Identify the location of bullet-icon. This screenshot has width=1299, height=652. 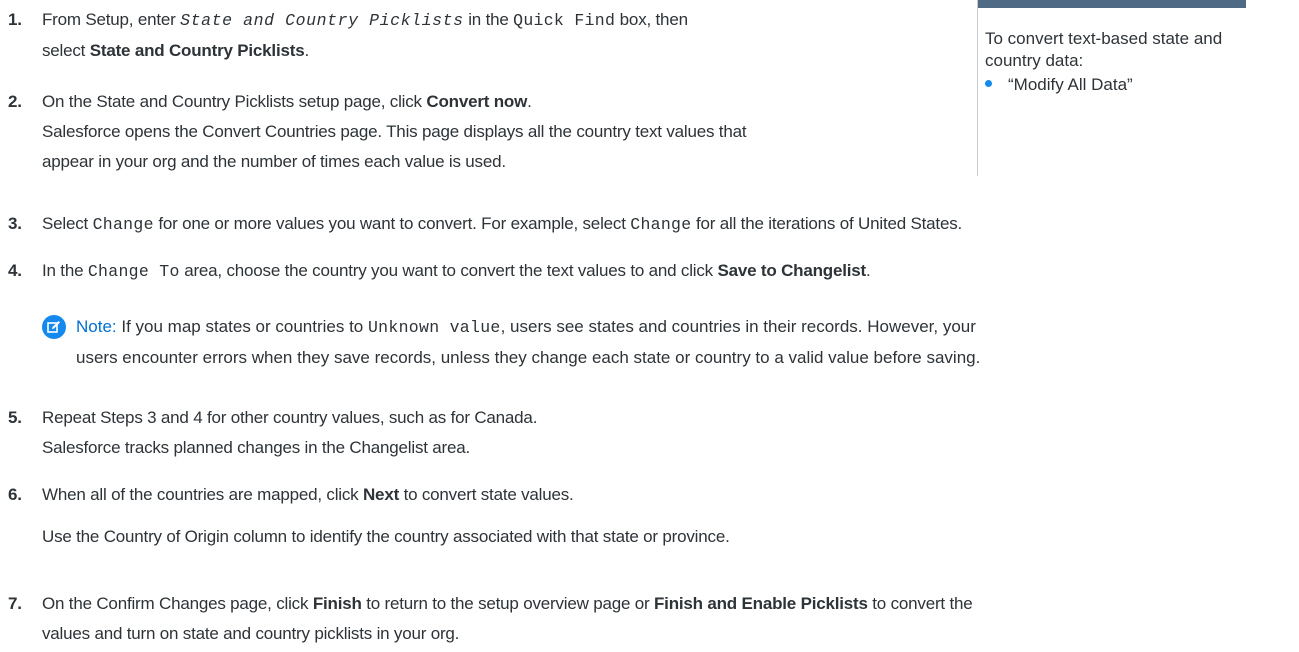
(988, 84).